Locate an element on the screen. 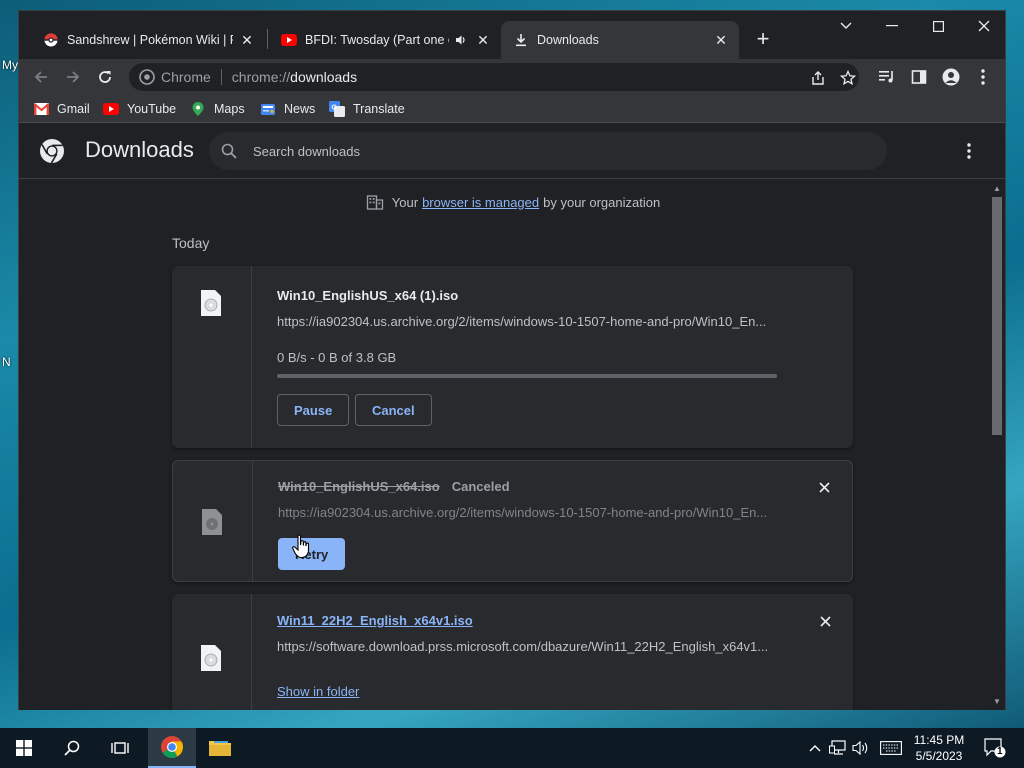 The height and width of the screenshot is (768, 1024). url-host: downloads is located at coordinates (324, 77).